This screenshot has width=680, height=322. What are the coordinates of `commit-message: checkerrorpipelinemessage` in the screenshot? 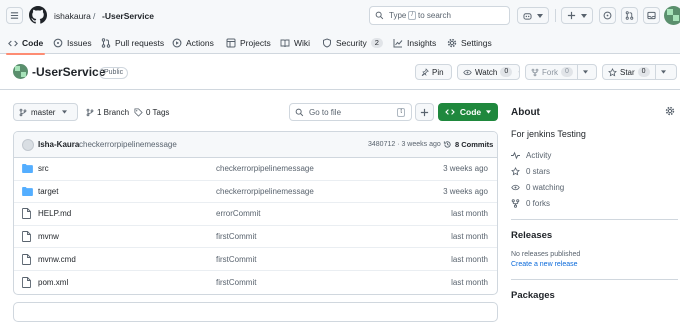 It's located at (128, 144).